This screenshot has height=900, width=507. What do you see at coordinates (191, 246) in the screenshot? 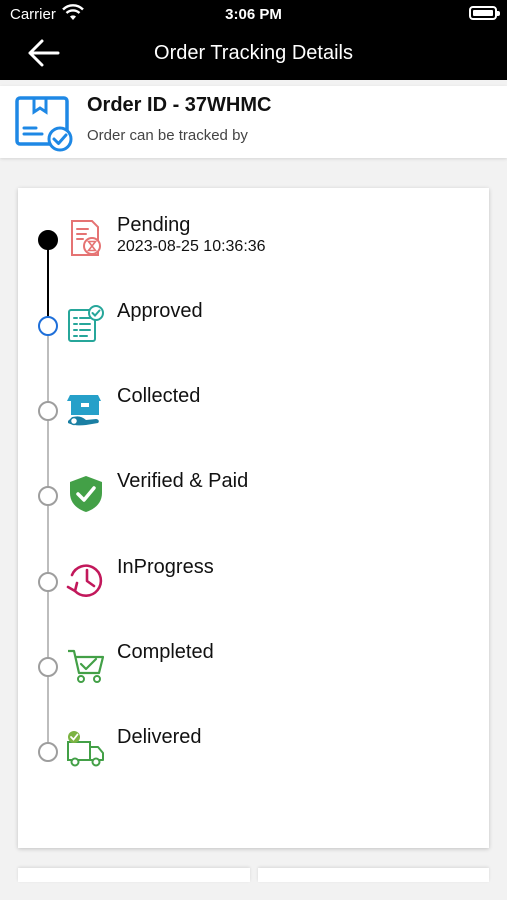
I see `step-timestamp: 2023-08-25 10:36:36` at bounding box center [191, 246].